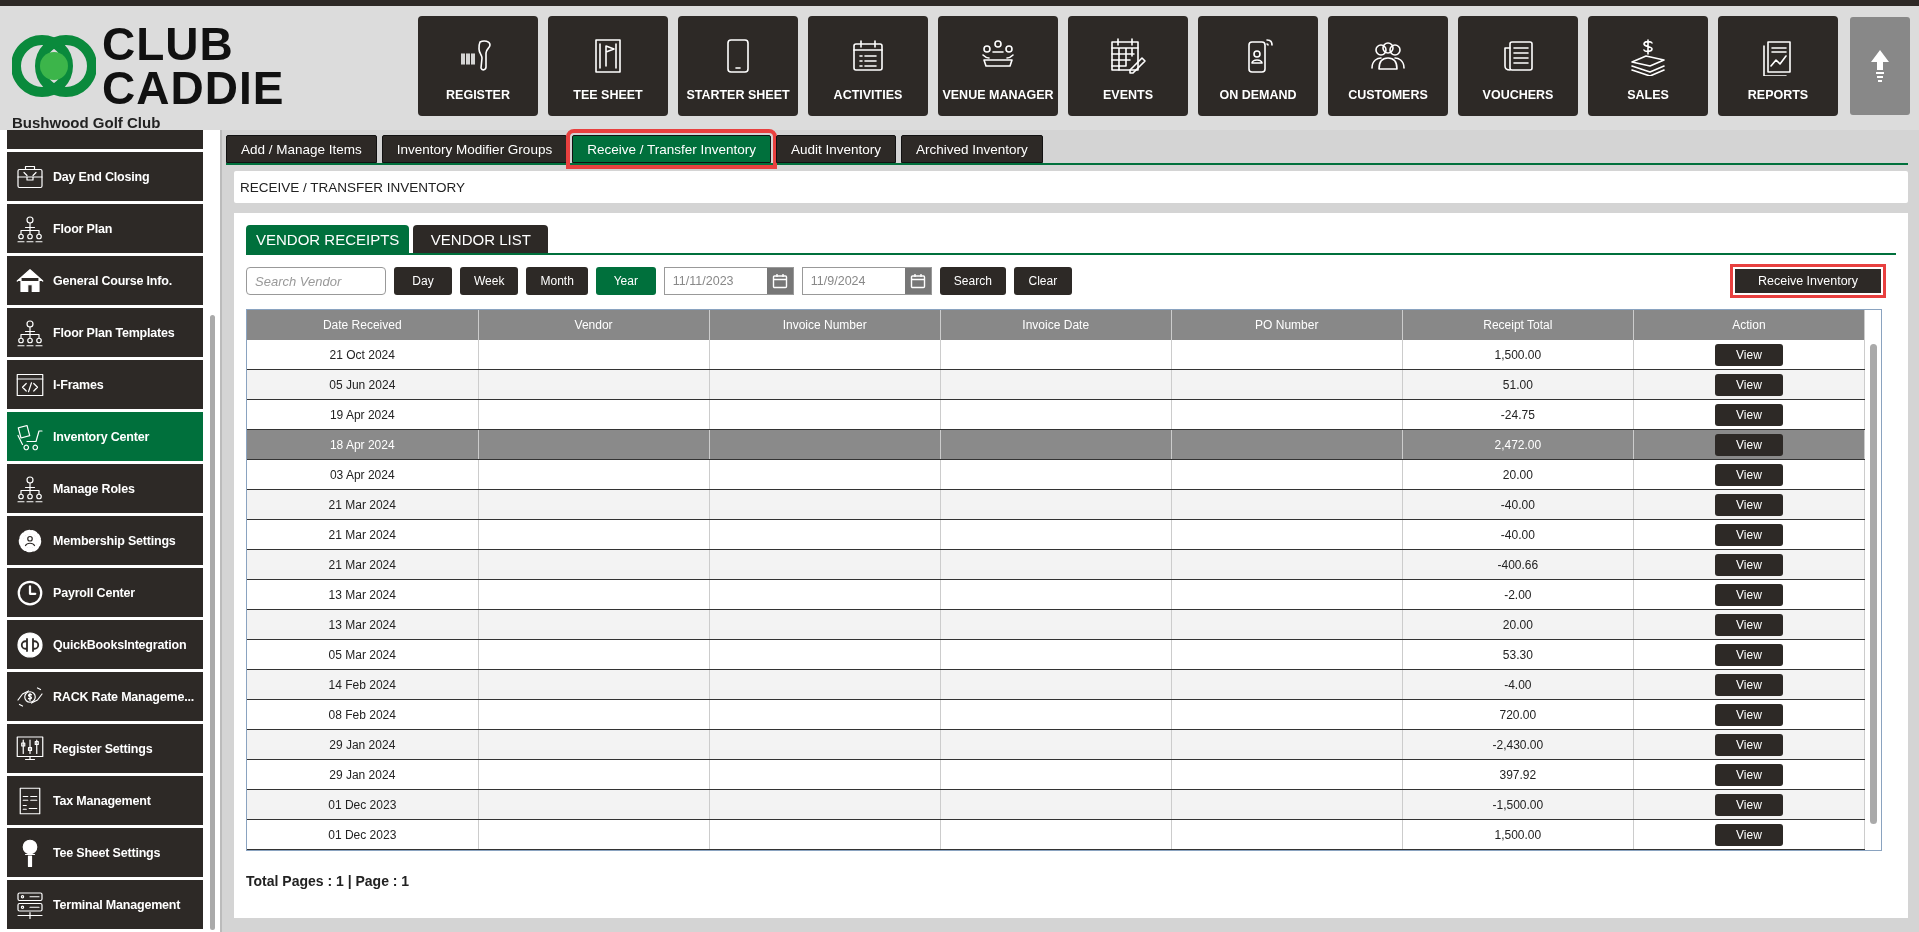 This screenshot has width=1919, height=932. What do you see at coordinates (1518, 325) in the screenshot?
I see `column-header: Receipt Total` at bounding box center [1518, 325].